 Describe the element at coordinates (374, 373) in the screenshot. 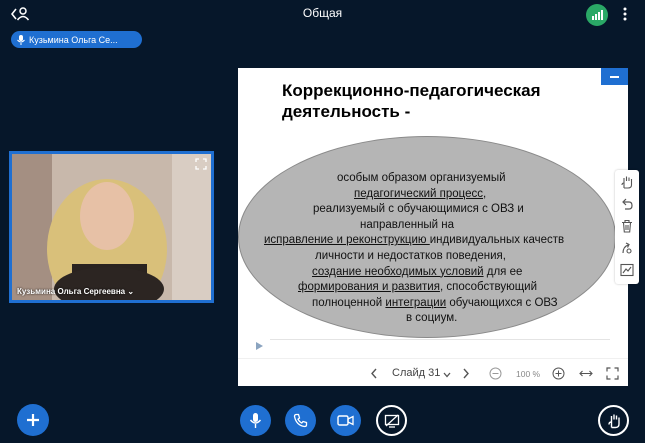

I see `previous-slide-icon` at that location.